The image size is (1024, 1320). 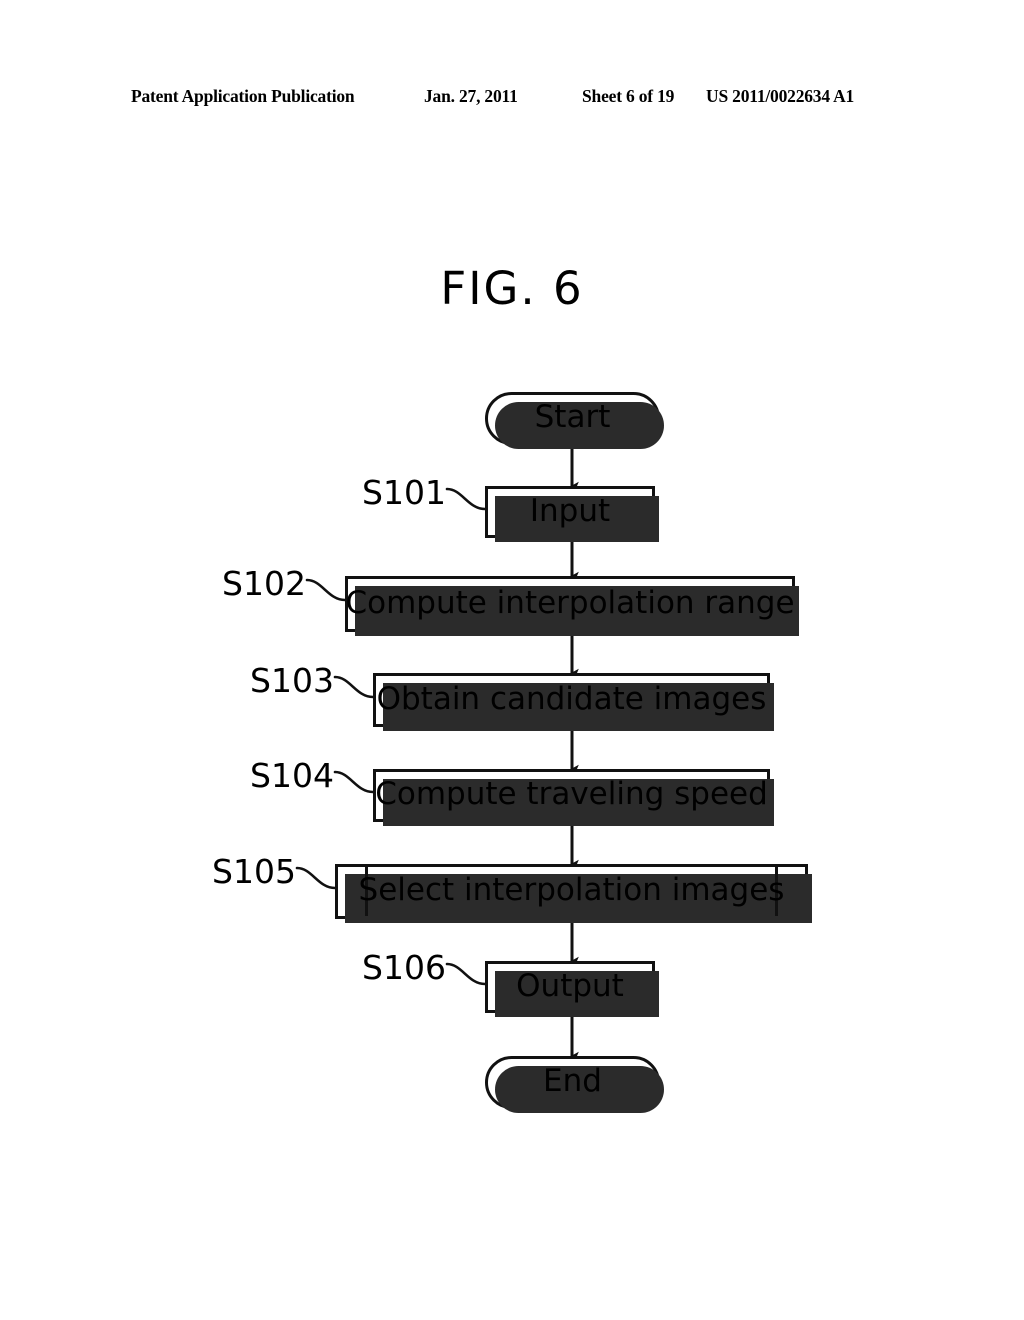 What do you see at coordinates (571, 794) in the screenshot?
I see `flow-node-s104-label: Compute traveling speed` at bounding box center [571, 794].